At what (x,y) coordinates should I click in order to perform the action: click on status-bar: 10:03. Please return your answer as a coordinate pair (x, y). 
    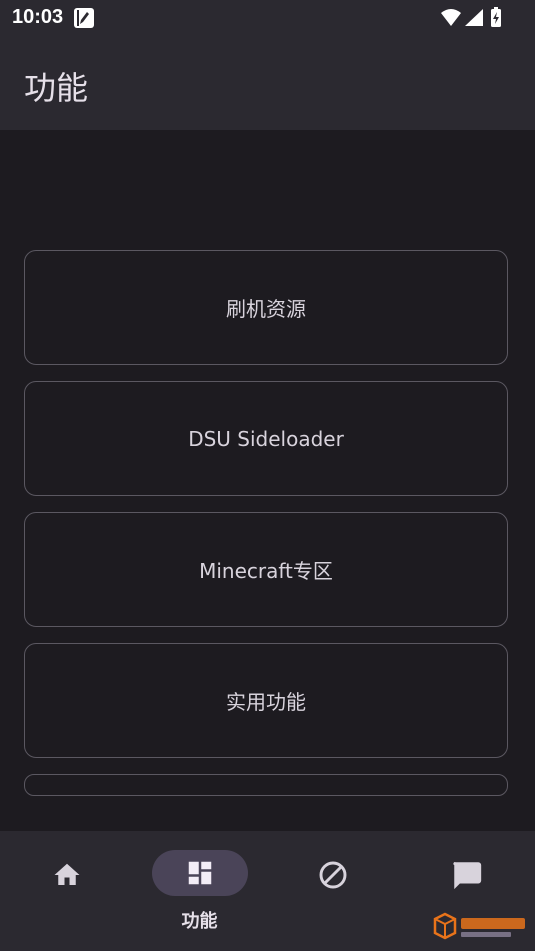
    Looking at the image, I should click on (267, 18).